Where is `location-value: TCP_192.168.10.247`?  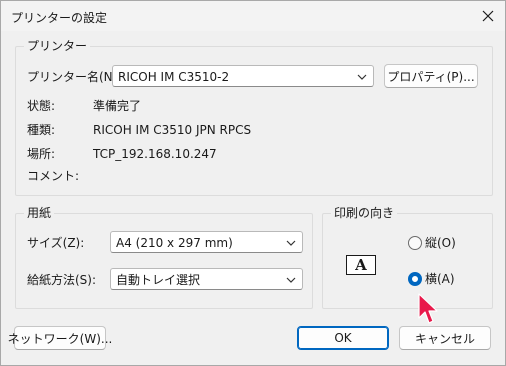 location-value: TCP_192.168.10.247 is located at coordinates (155, 154).